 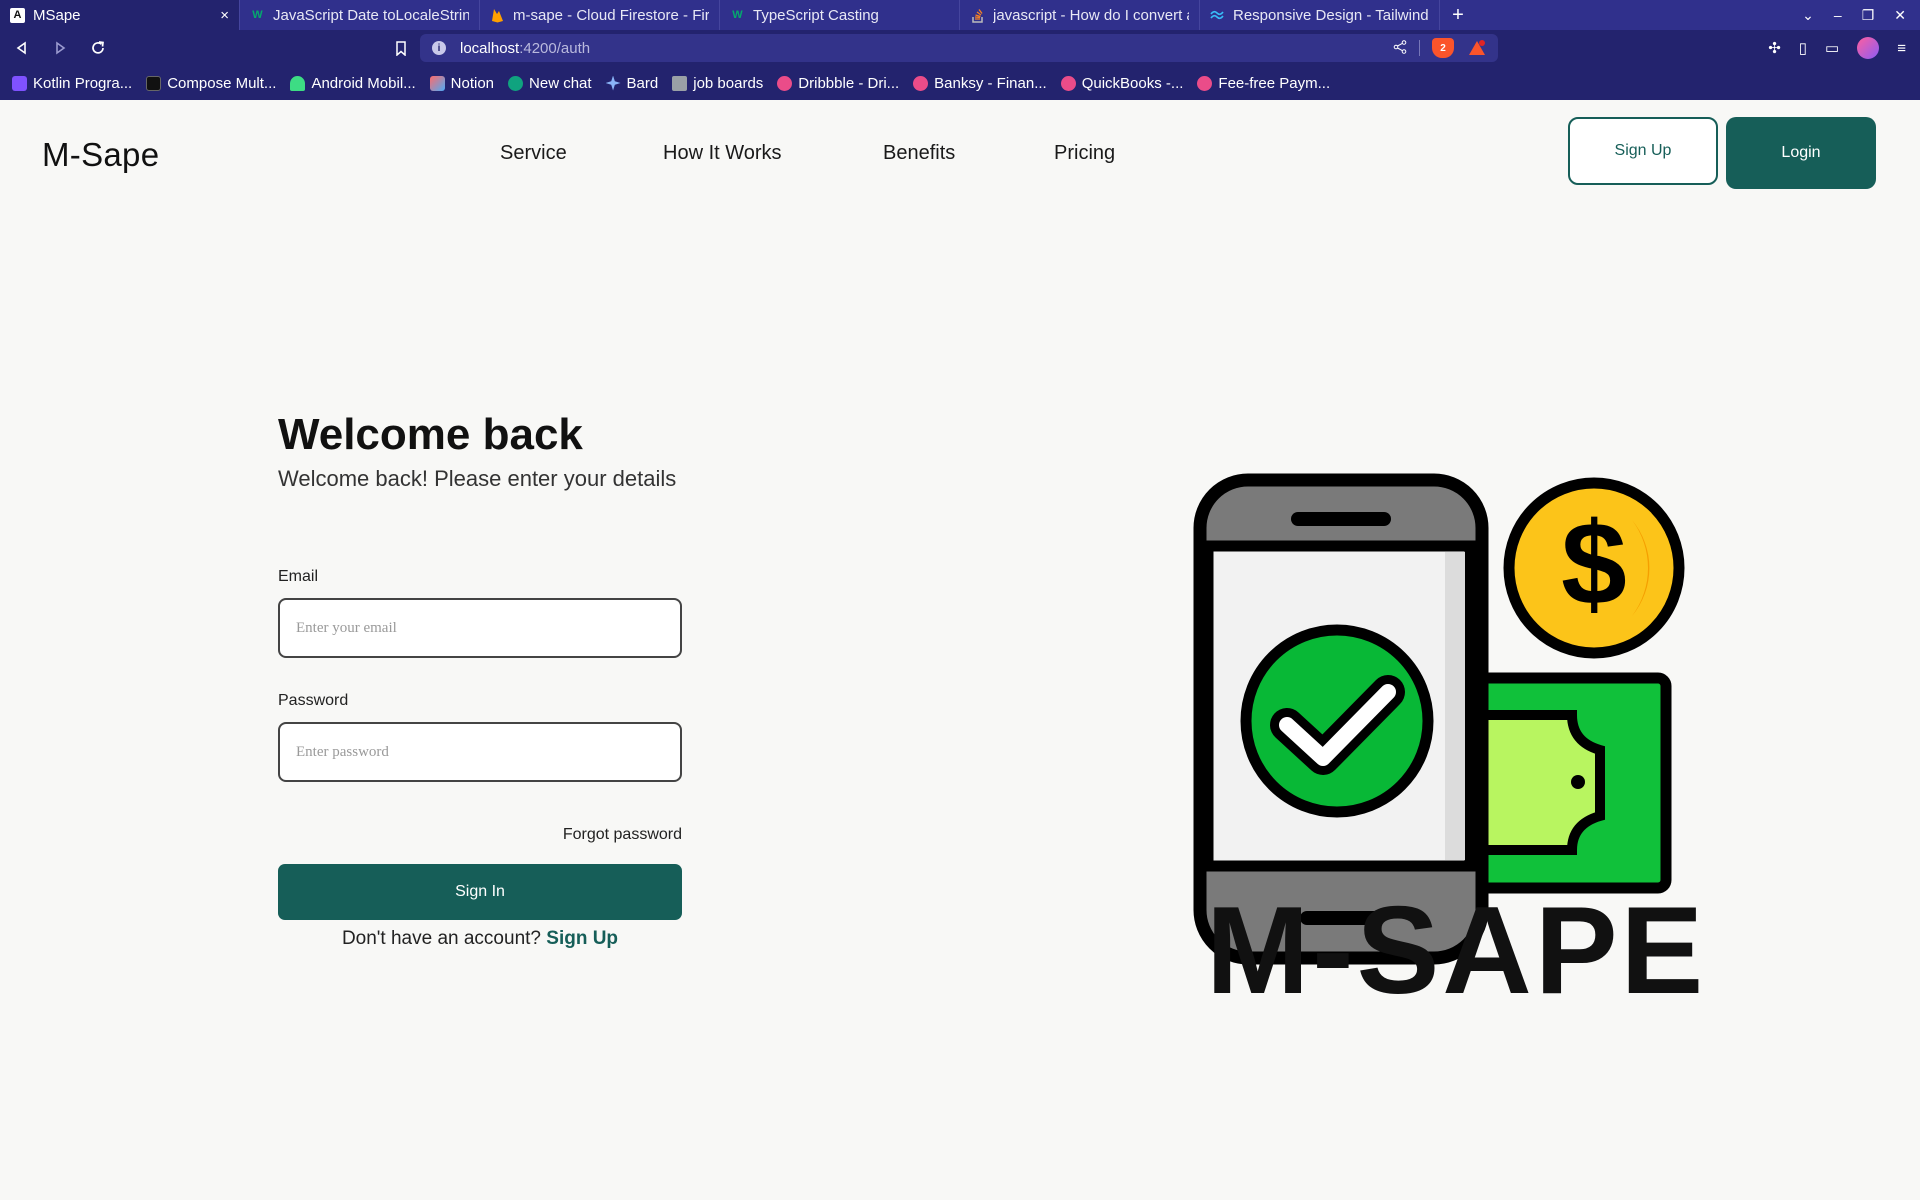 I want to click on bookmark-new-chat: New chat, so click(x=550, y=83).